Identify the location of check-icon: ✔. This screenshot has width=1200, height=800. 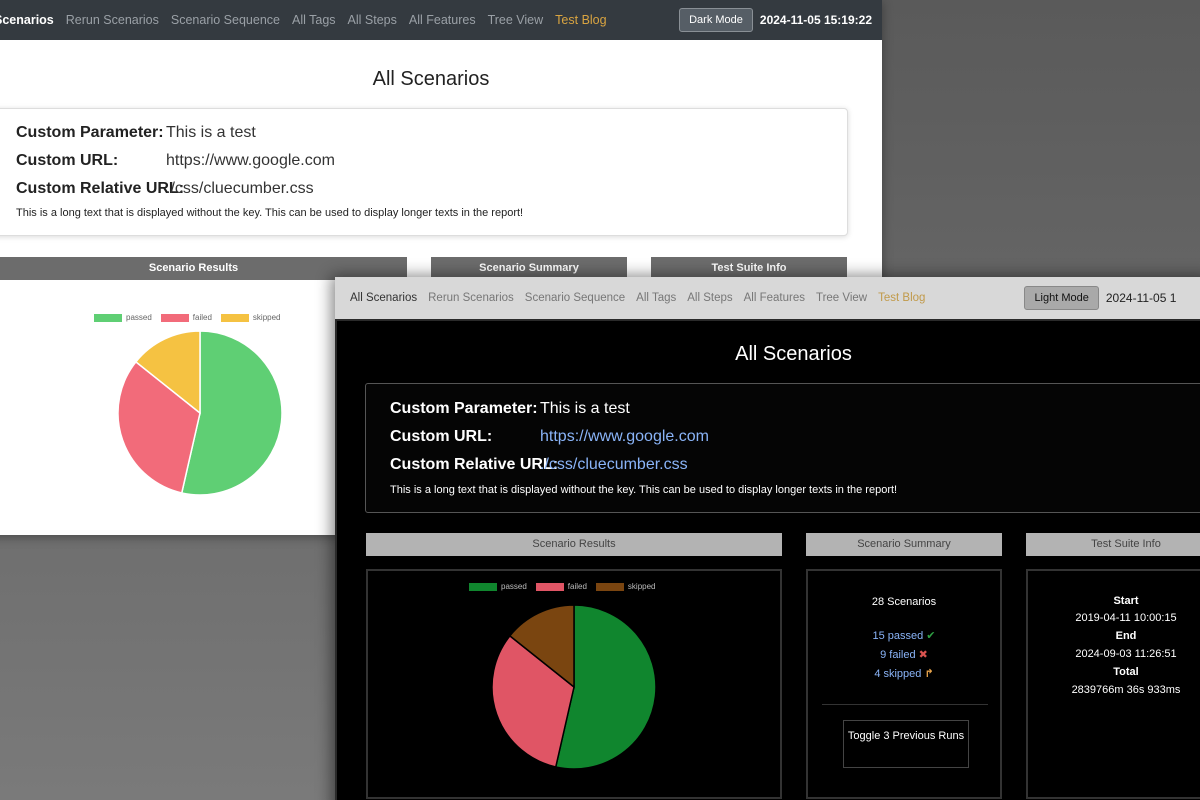
(931, 636).